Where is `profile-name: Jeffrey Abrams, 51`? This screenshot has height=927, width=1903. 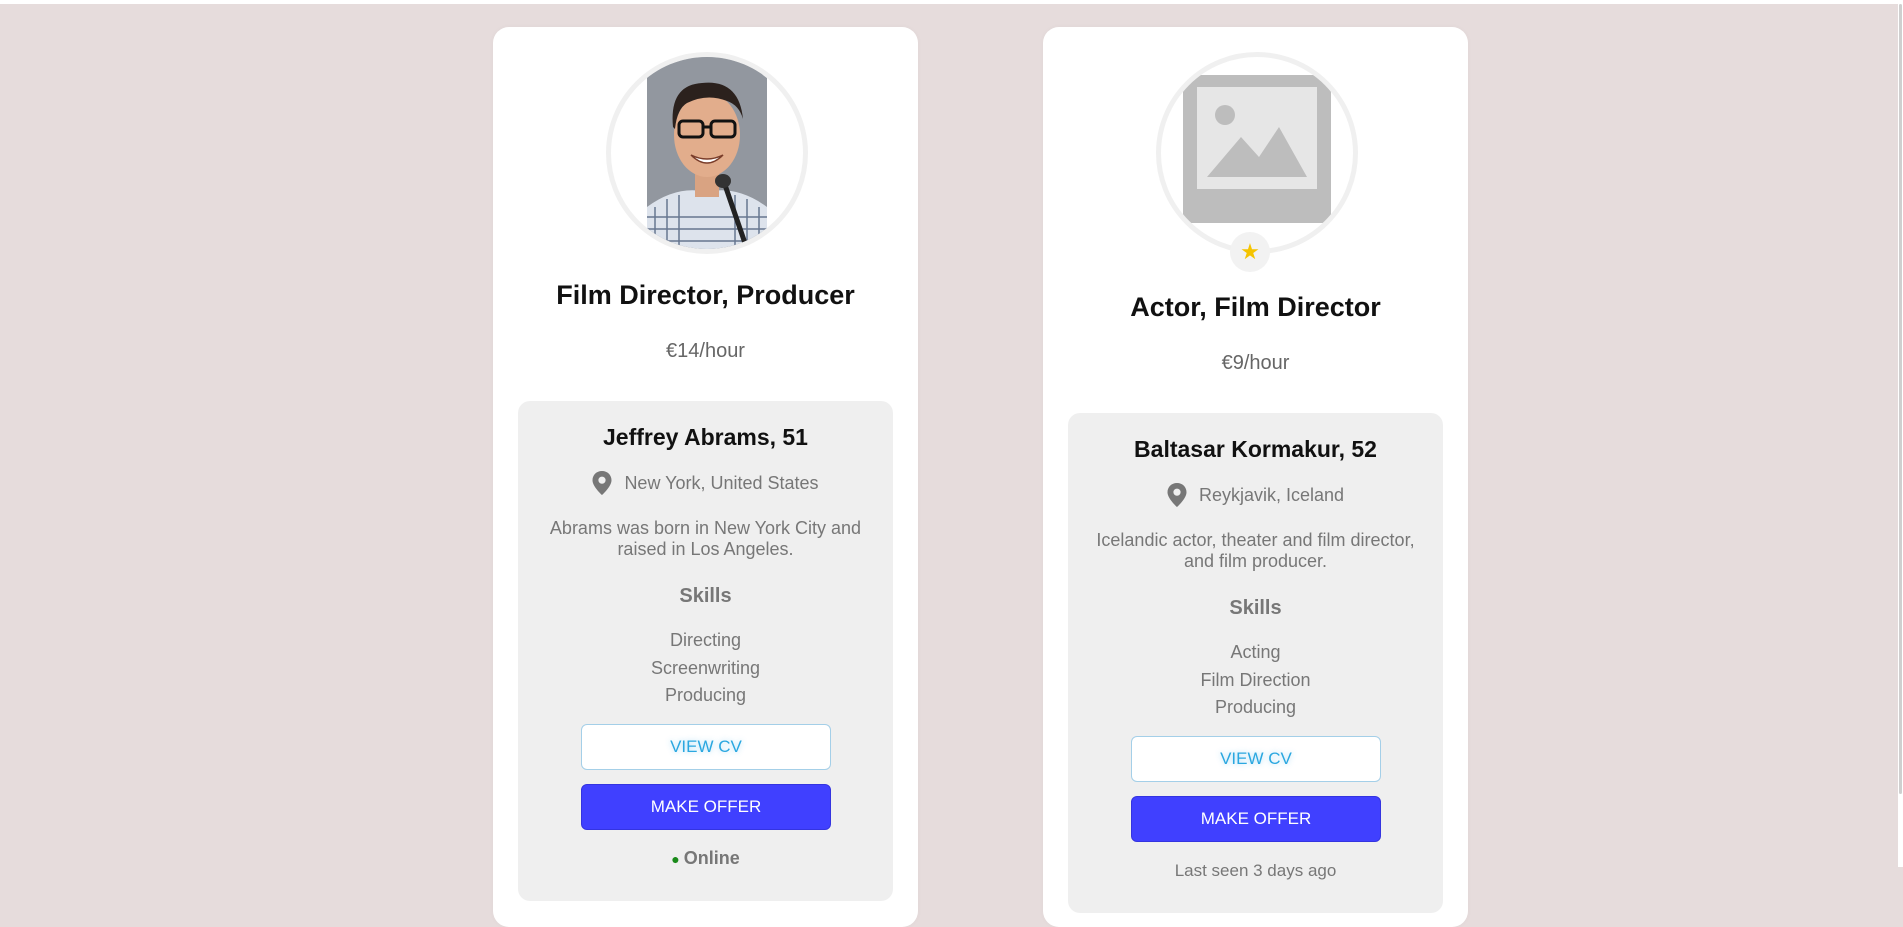 profile-name: Jeffrey Abrams, 51 is located at coordinates (705, 437).